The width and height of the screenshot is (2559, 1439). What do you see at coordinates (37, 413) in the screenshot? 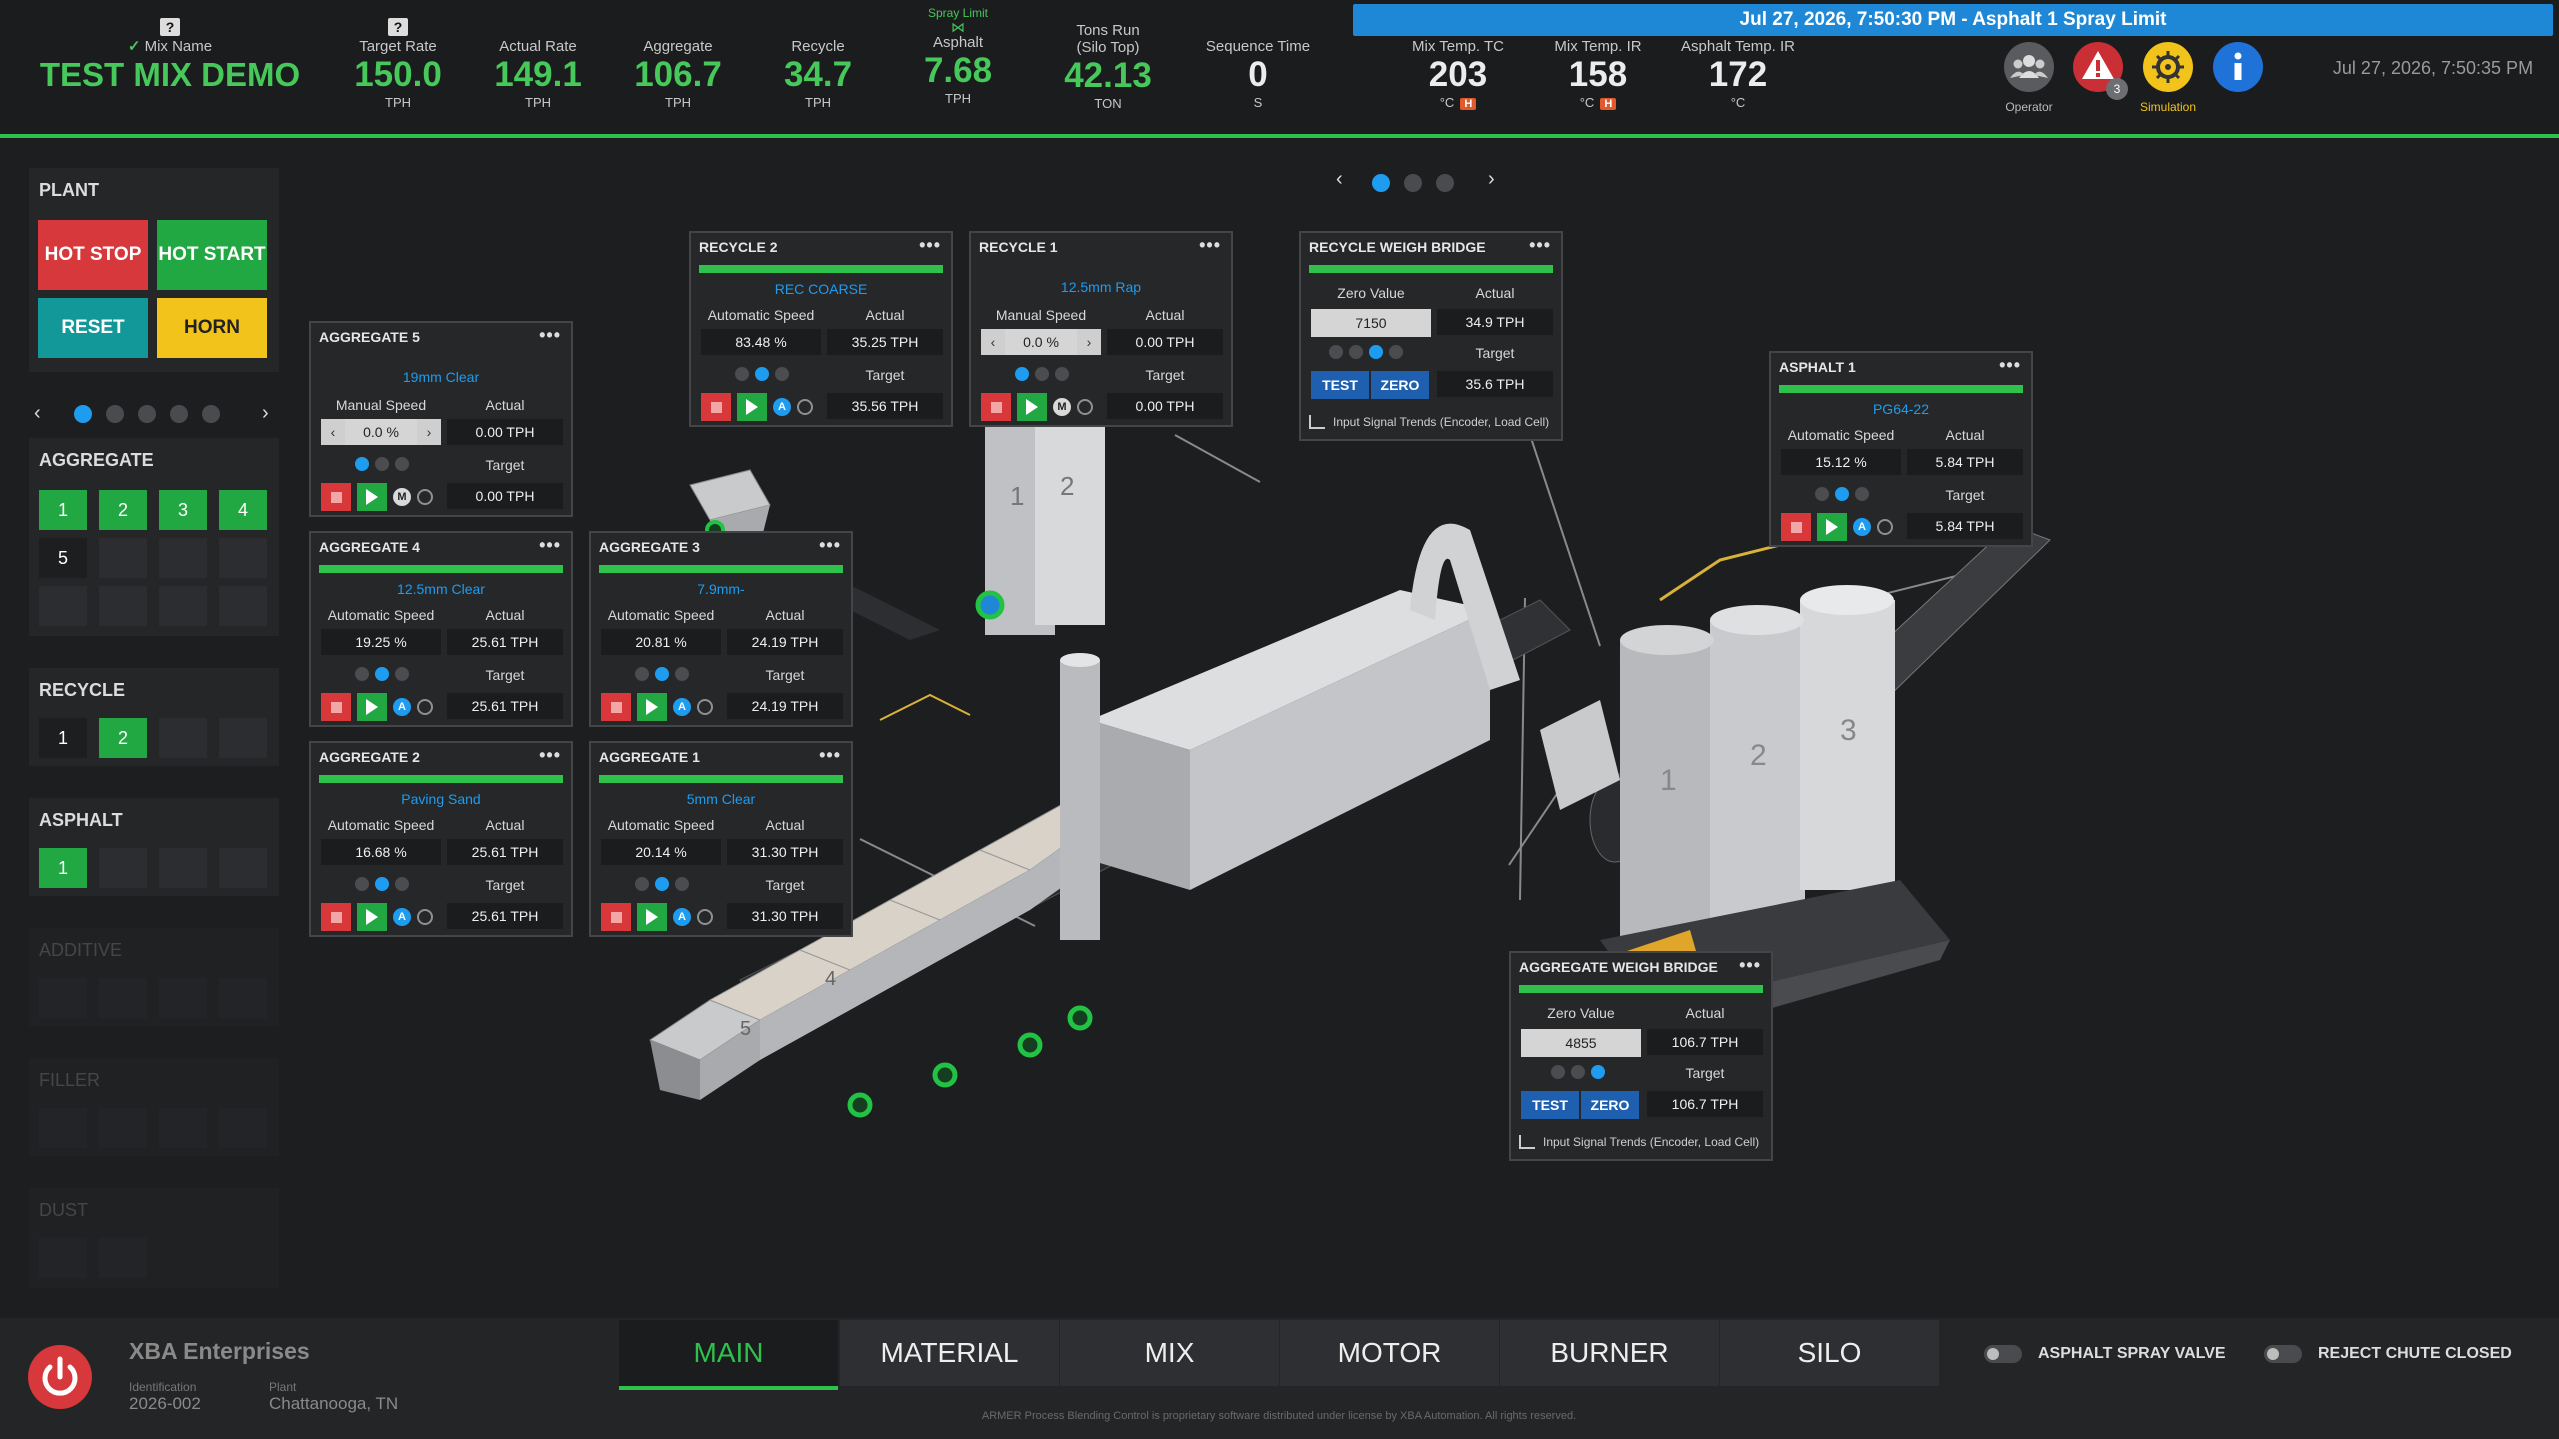
I see `chevron-left-icon: ‹` at bounding box center [37, 413].